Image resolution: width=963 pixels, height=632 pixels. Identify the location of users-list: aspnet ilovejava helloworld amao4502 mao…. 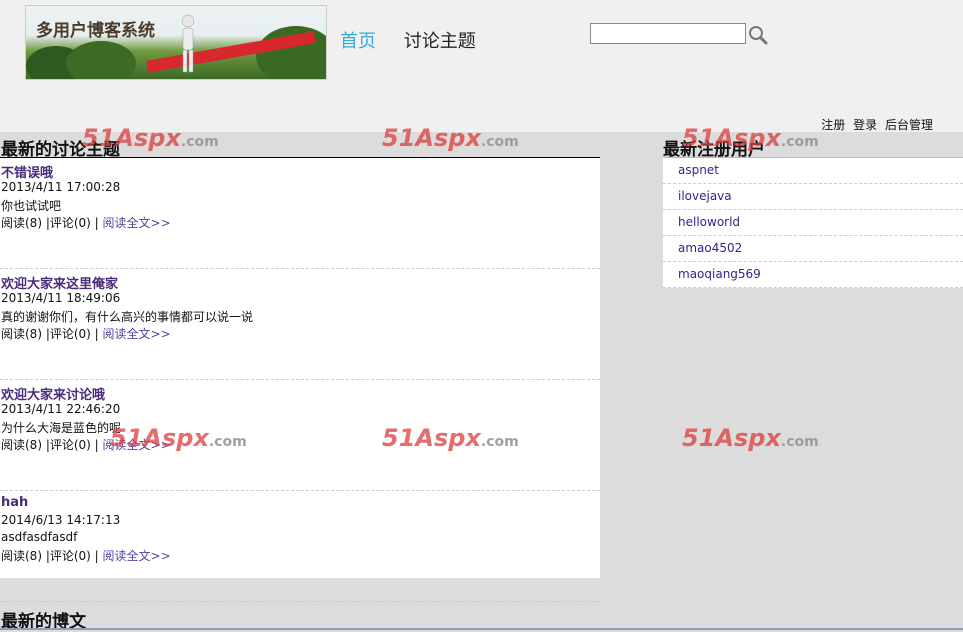
(813, 222).